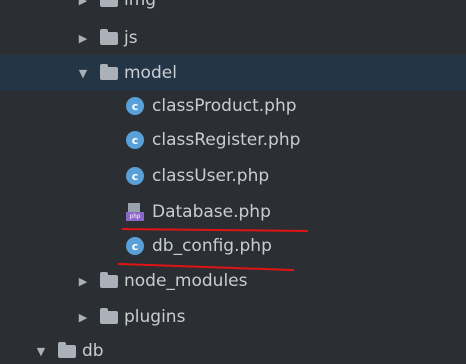  I want to click on tree-item-label: db_config.php, so click(212, 246).